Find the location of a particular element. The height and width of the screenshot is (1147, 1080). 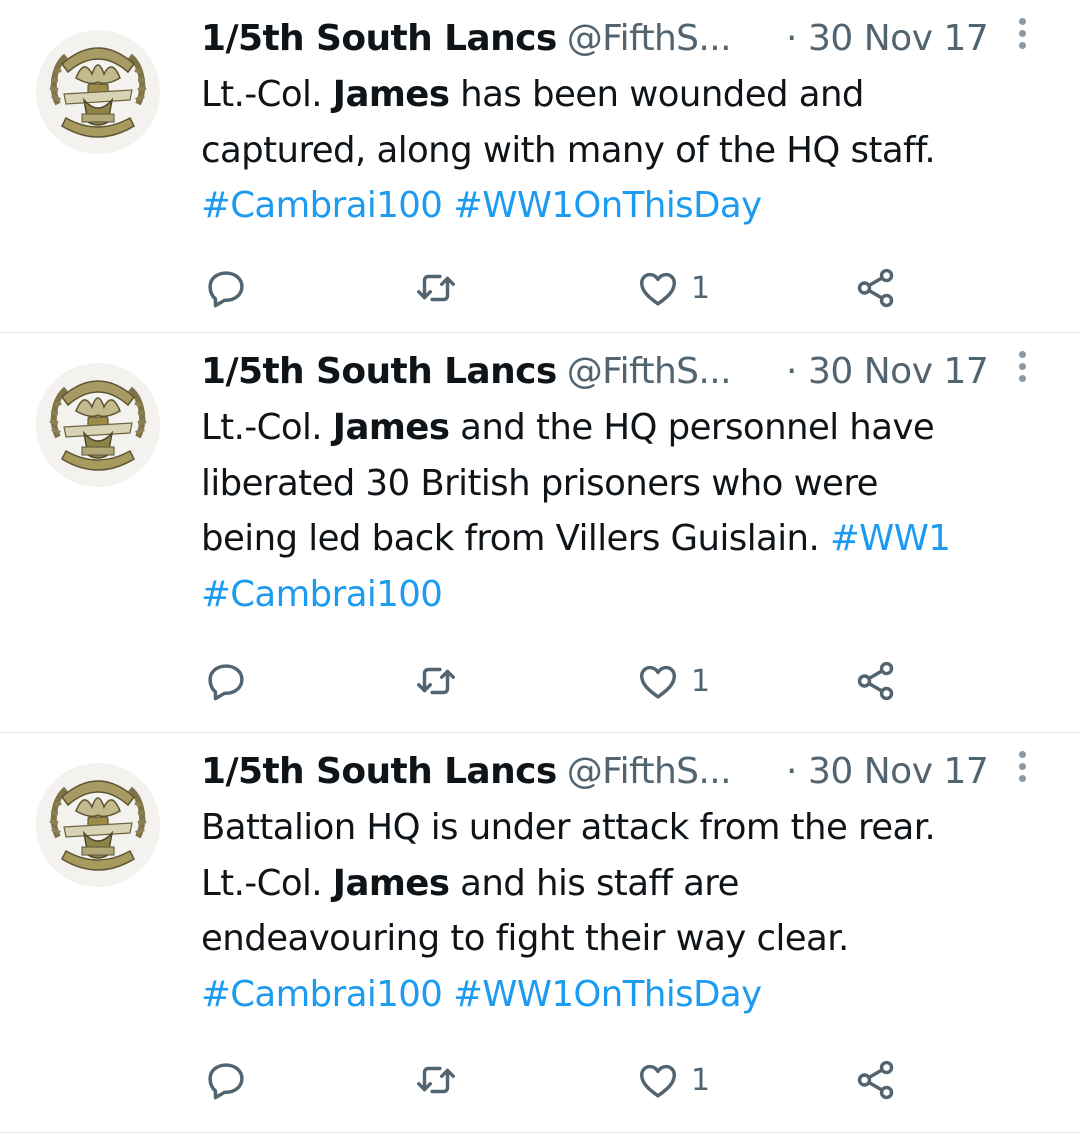

text-segment: liberated 30 British prisoners who were is located at coordinates (539, 483).